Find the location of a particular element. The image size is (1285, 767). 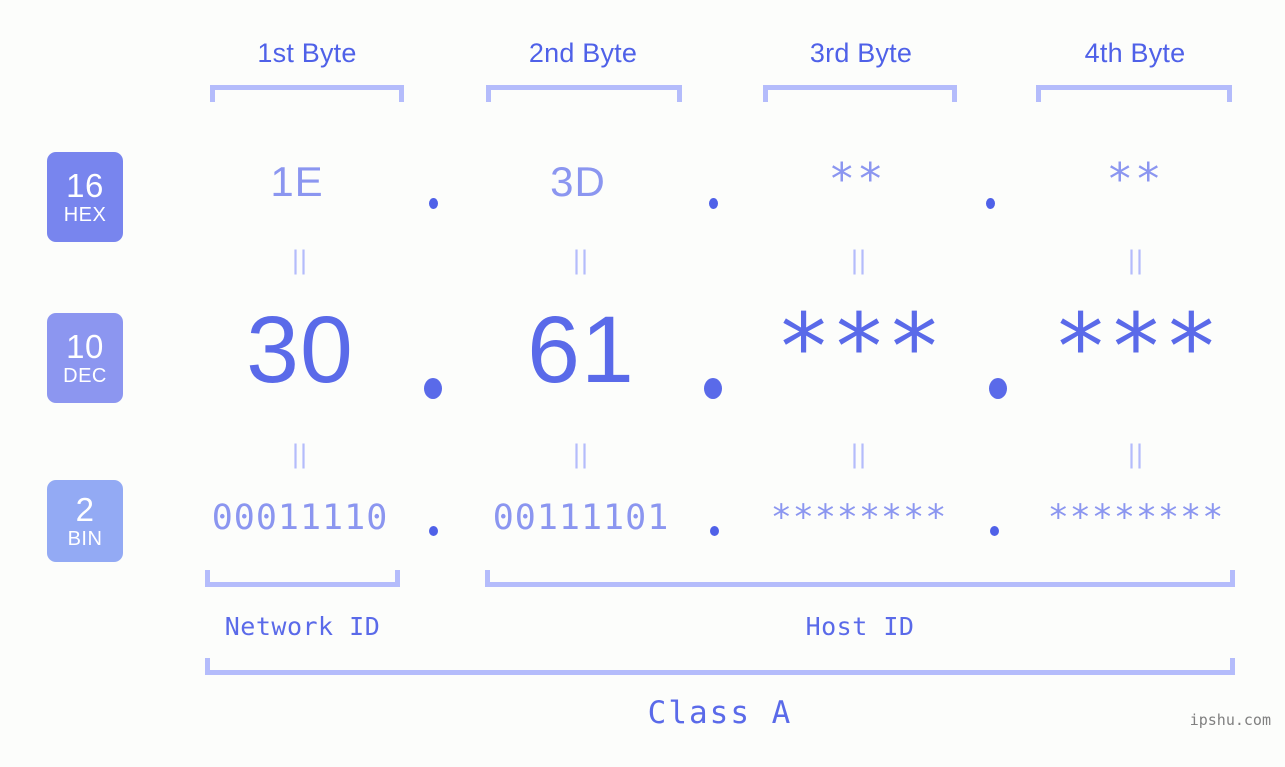

network-id-bracket is located at coordinates (302, 578).